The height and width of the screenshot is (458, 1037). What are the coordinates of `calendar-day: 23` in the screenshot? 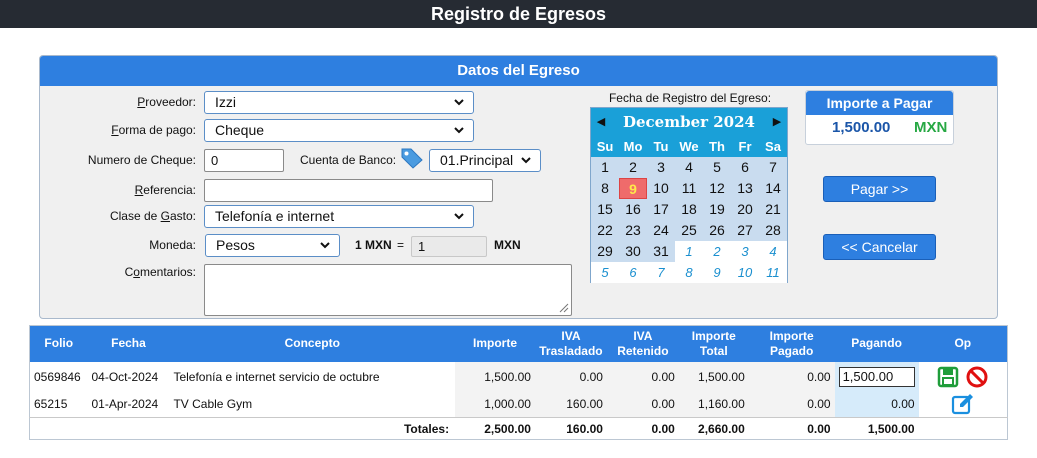 It's located at (633, 230).